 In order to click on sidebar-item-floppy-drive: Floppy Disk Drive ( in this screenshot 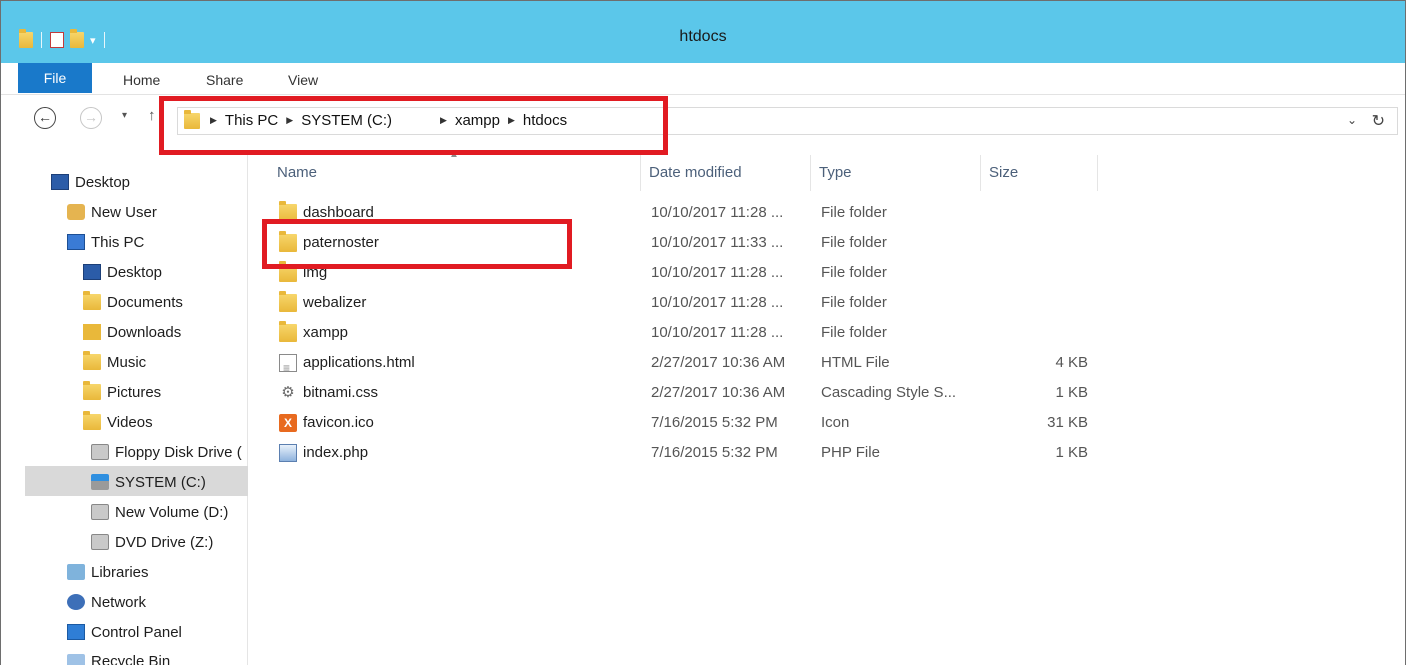, I will do `click(169, 452)`.